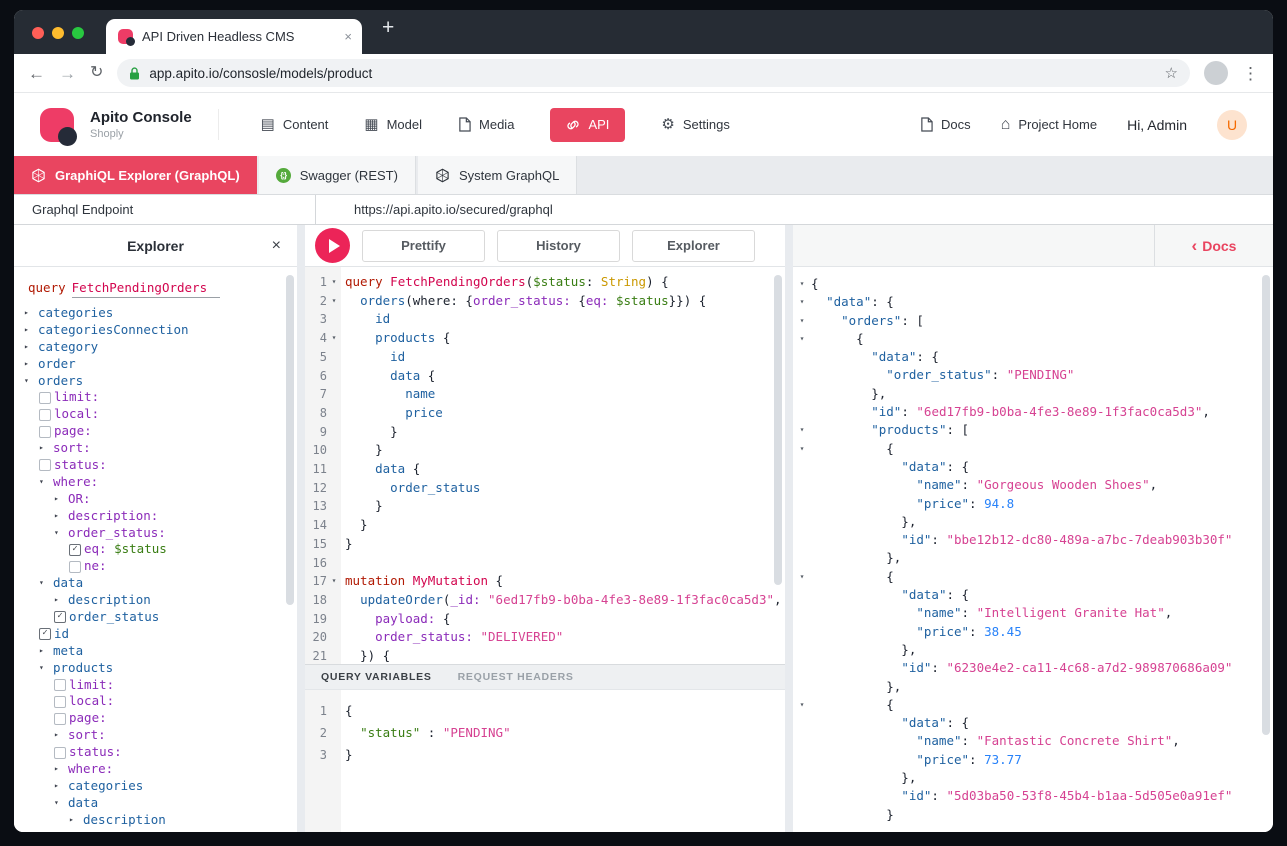 The height and width of the screenshot is (846, 1287). What do you see at coordinates (545, 761) in the screenshot?
I see `variables-editor: 1{2 "status" : "PENDING" 3}` at bounding box center [545, 761].